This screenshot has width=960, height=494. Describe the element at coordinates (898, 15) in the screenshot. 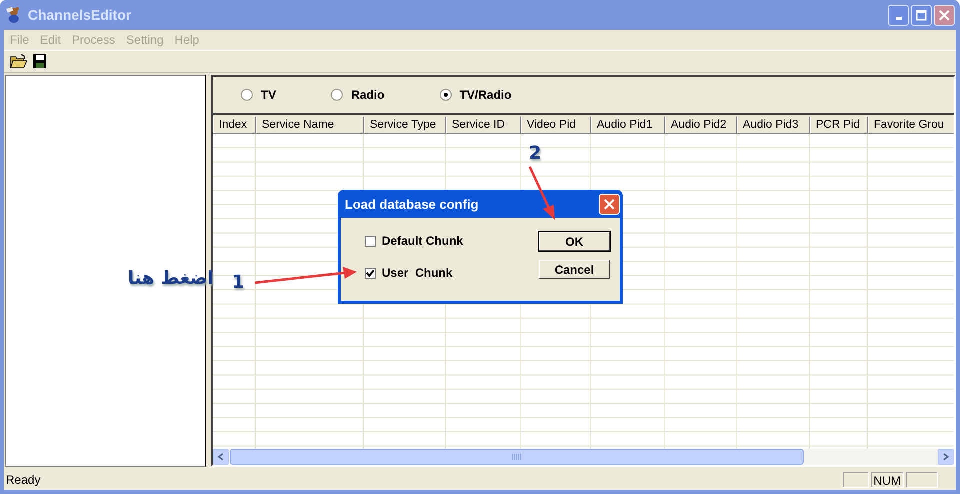

I see `minimize-button` at that location.